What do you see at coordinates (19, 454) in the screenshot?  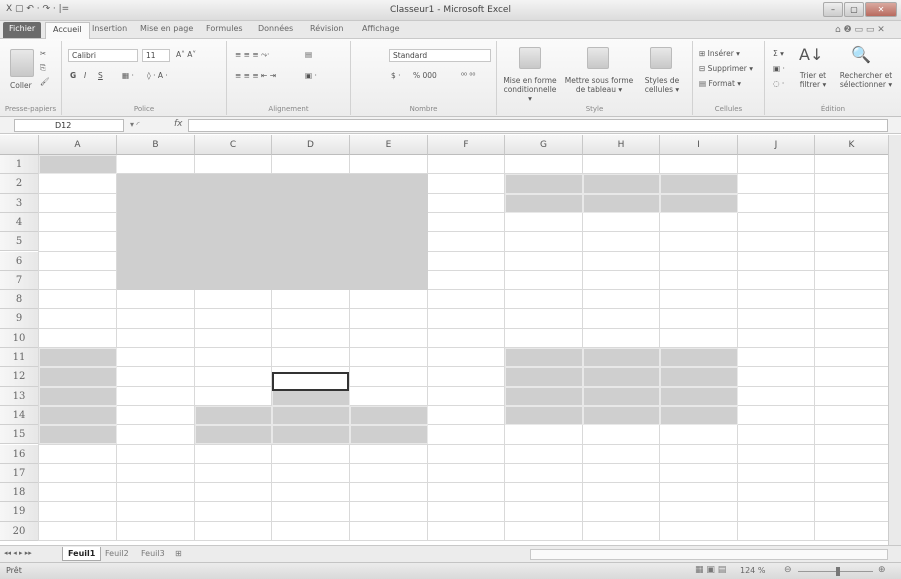 I see `row-header-16: 16` at bounding box center [19, 454].